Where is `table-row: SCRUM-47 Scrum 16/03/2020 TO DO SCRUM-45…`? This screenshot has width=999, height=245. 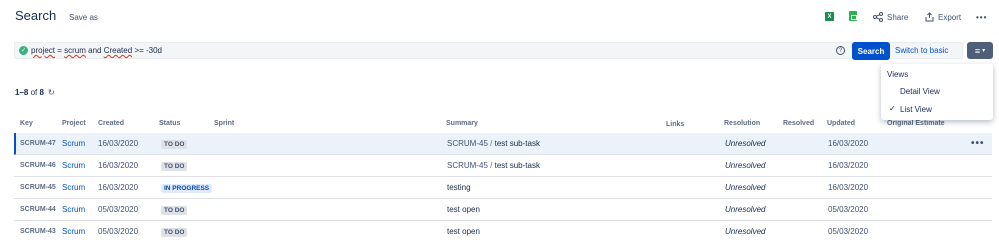
table-row: SCRUM-47 Scrum 16/03/2020 TO DO SCRUM-45… is located at coordinates (503, 144).